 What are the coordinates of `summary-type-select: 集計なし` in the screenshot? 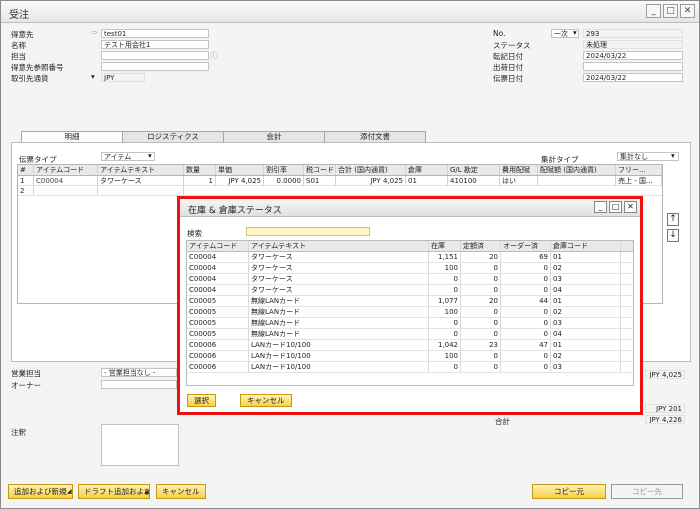 It's located at (648, 156).